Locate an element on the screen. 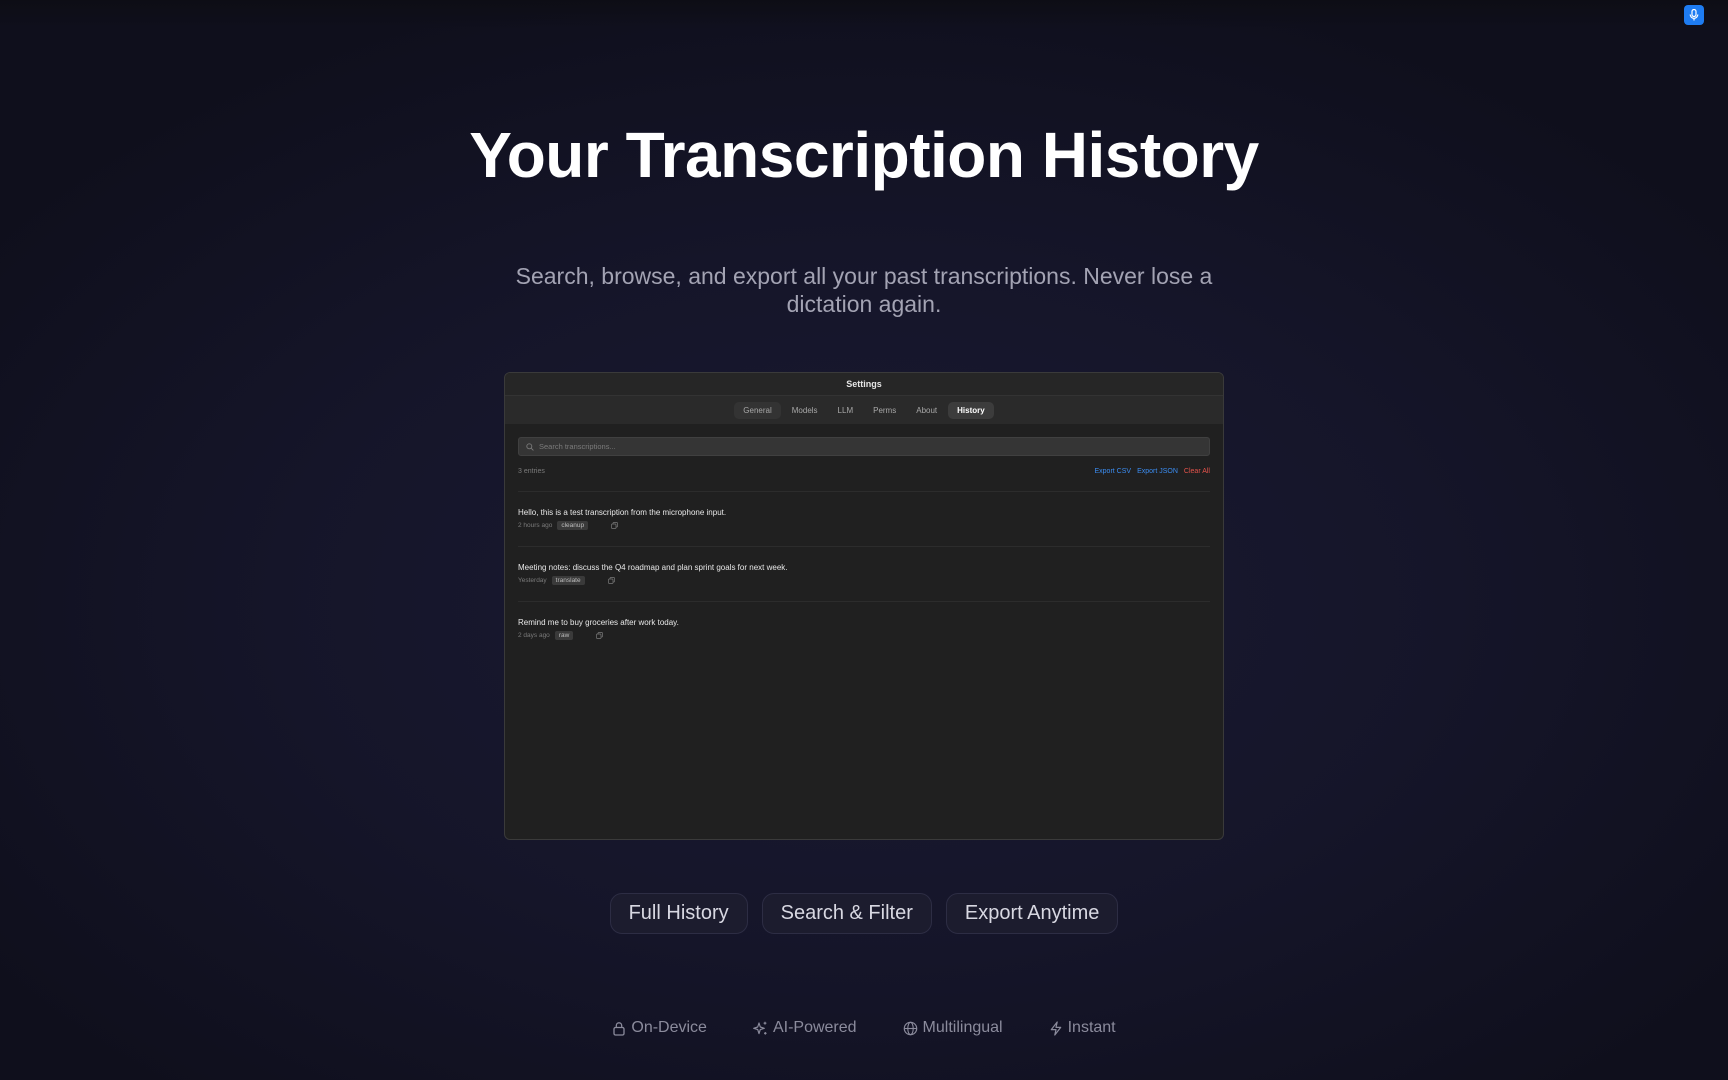  tab-about: About is located at coordinates (926, 410).